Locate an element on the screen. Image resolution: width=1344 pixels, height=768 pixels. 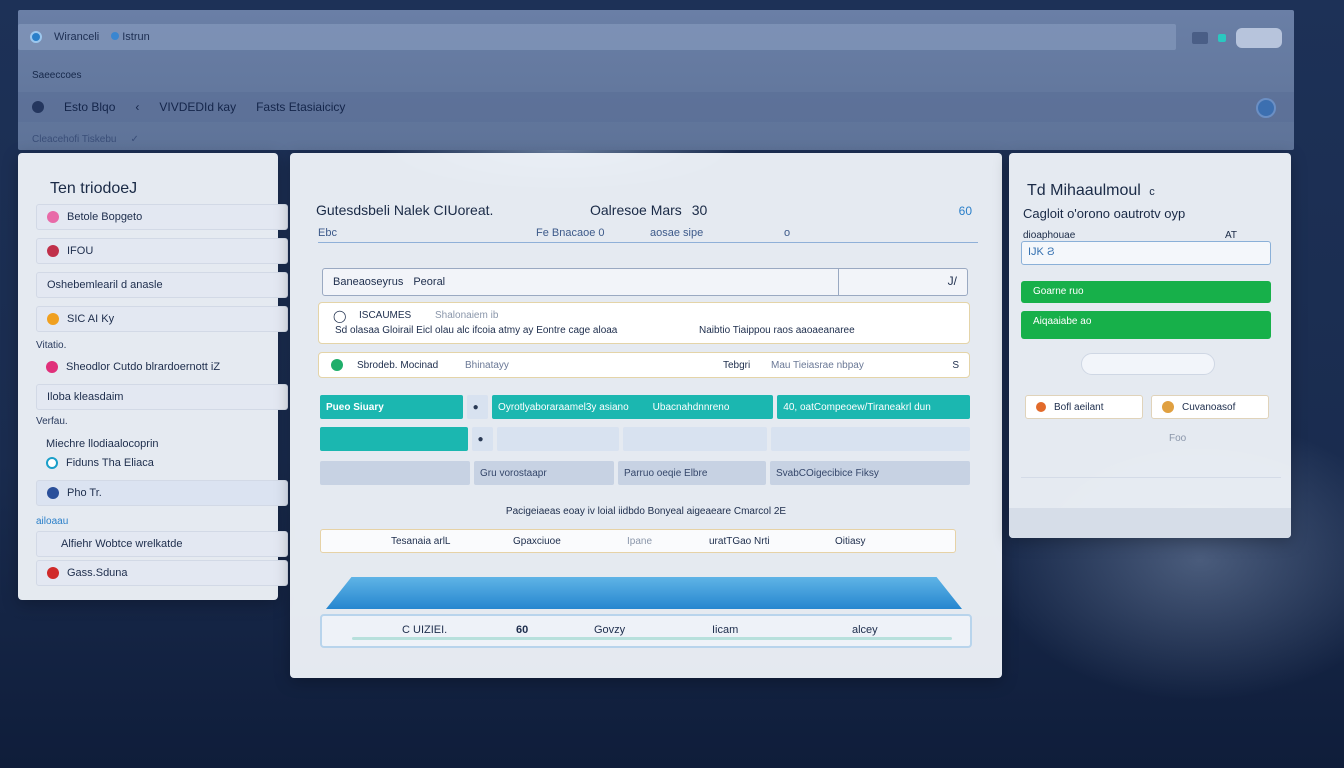
footer-item: alcey is located at coordinates (865, 630).